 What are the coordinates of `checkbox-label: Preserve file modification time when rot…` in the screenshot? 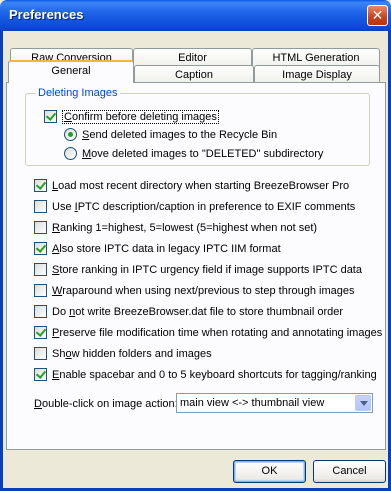 It's located at (217, 333).